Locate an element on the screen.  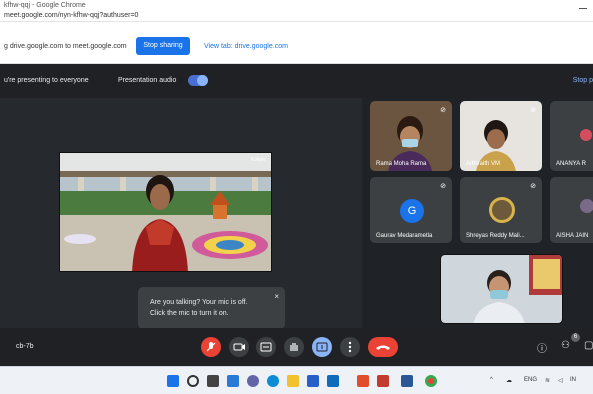
avatar: G is located at coordinates (412, 211).